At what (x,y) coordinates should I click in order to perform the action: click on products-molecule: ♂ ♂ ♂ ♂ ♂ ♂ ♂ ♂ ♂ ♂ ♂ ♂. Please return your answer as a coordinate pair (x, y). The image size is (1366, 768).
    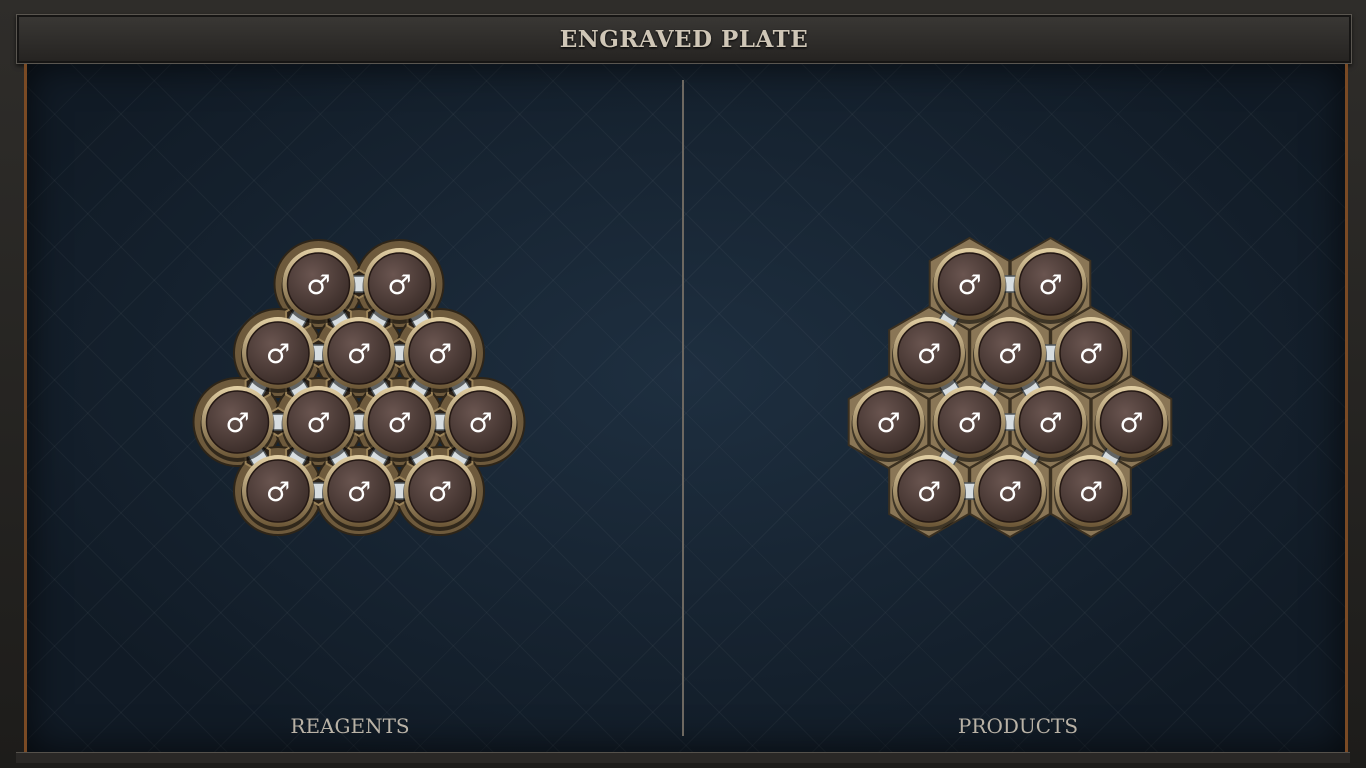
    Looking at the image, I should click on (1010, 387).